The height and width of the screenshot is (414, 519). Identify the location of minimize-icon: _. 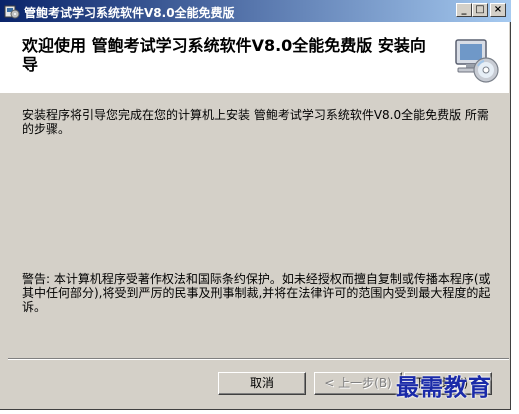
(464, 9).